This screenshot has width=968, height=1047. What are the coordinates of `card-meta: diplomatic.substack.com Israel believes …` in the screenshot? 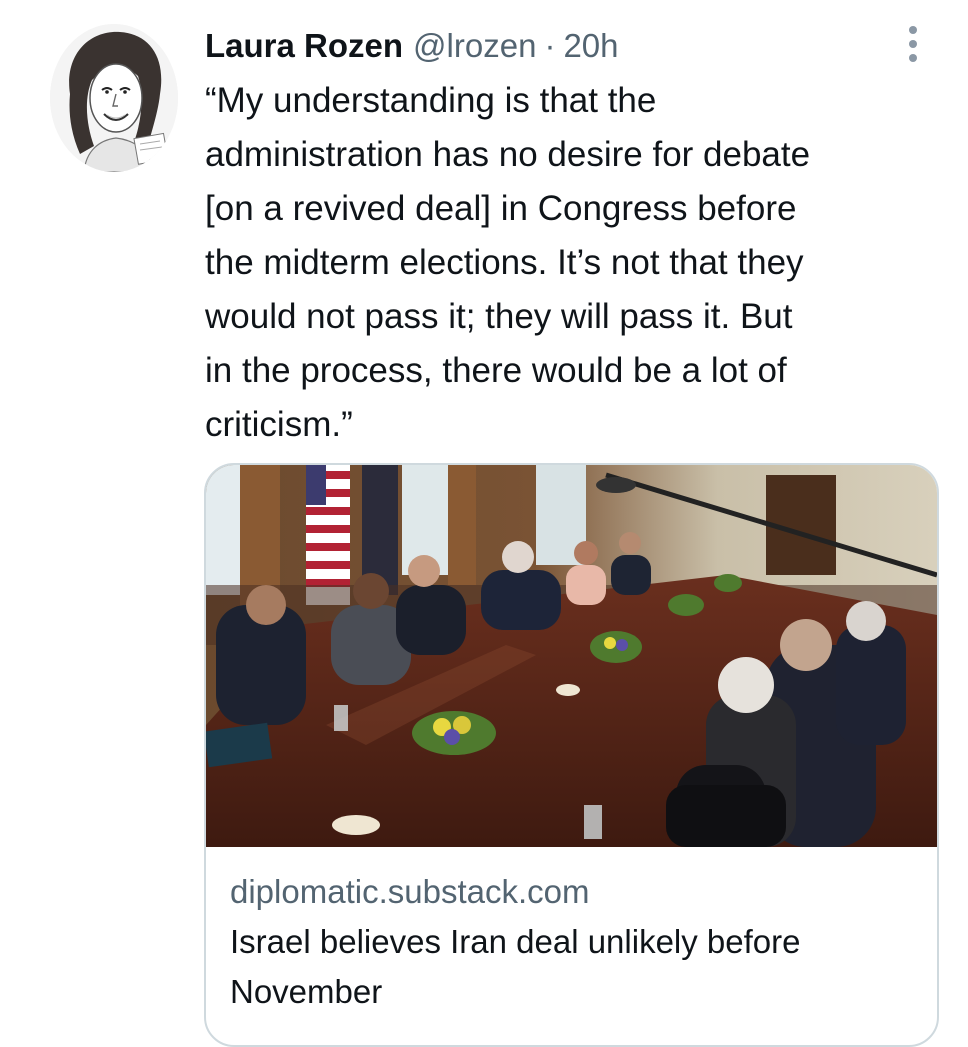 It's located at (575, 942).